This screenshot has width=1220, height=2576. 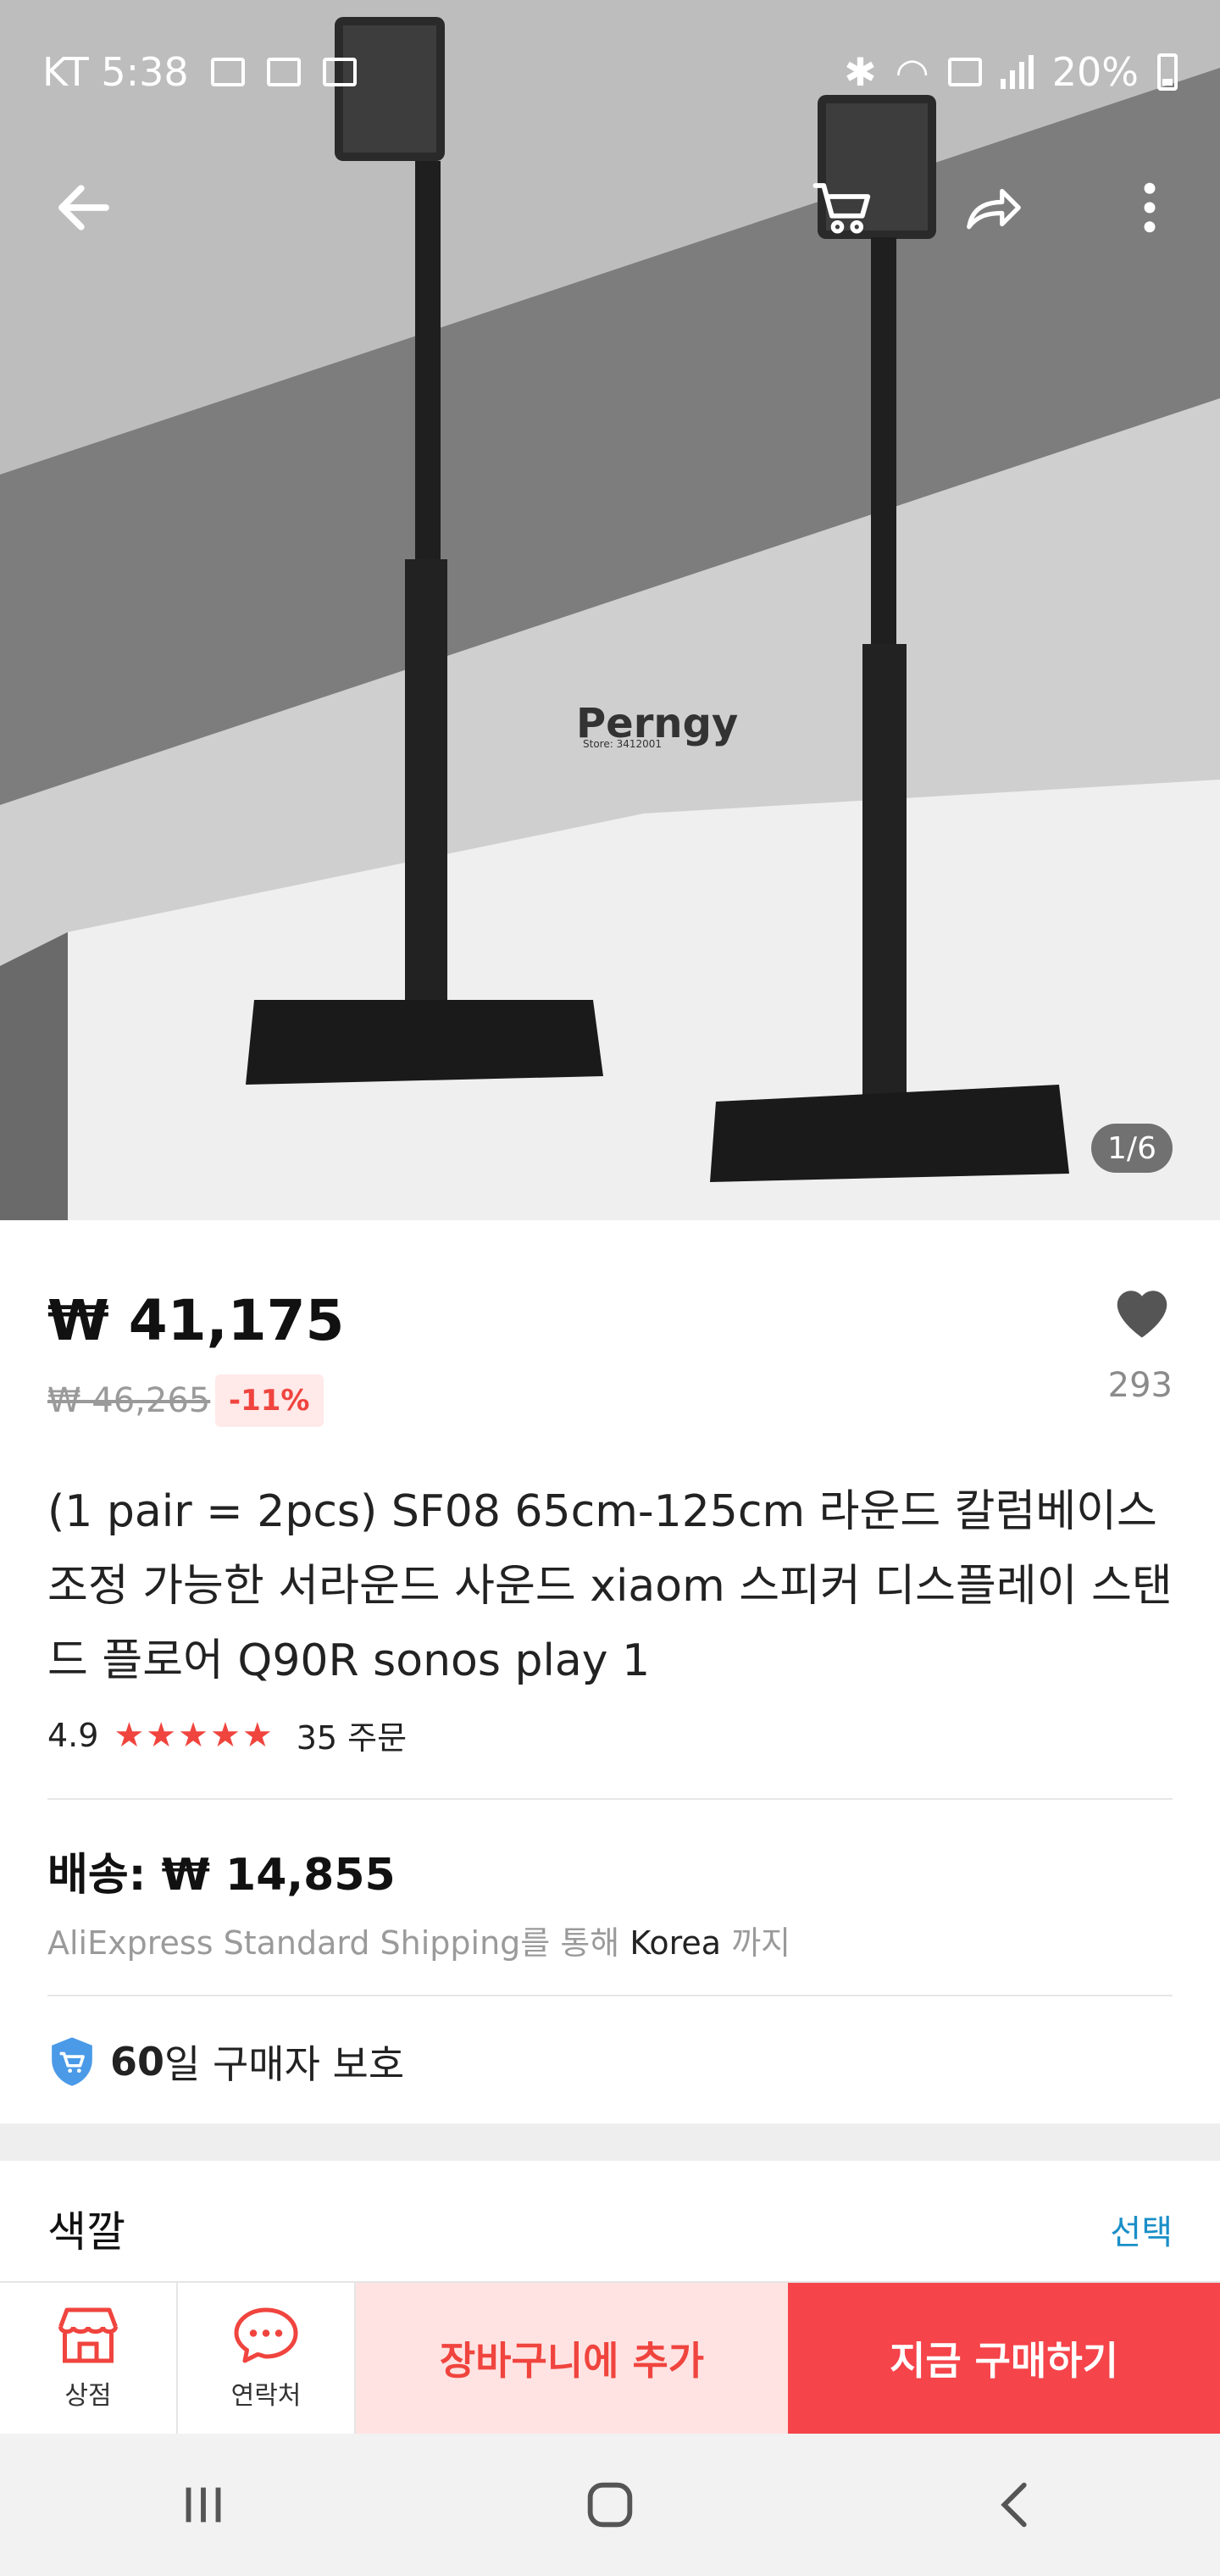 I want to click on signal-icon, so click(x=1017, y=72).